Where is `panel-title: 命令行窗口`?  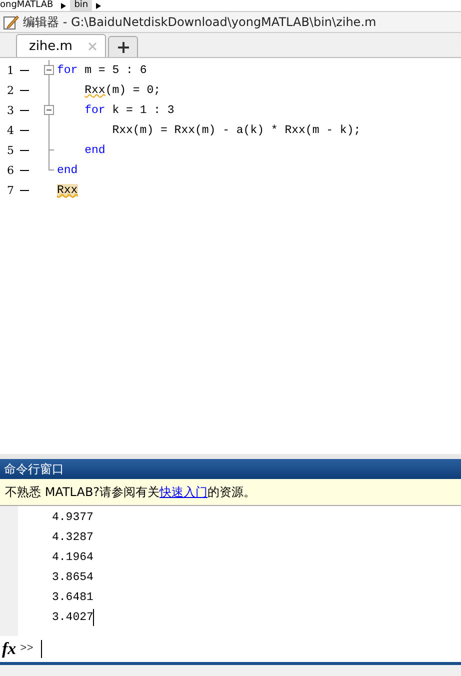
panel-title: 命令行窗口 is located at coordinates (34, 469).